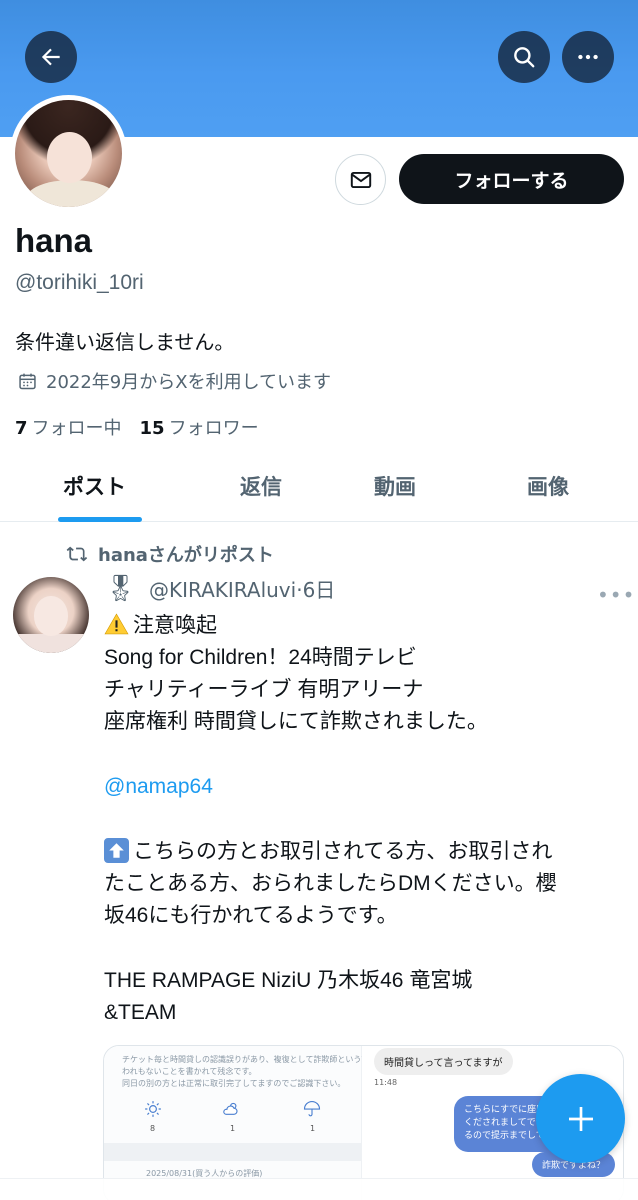 This screenshot has width=638, height=1200. Describe the element at coordinates (116, 850) in the screenshot. I see `up-arrow-icon` at that location.